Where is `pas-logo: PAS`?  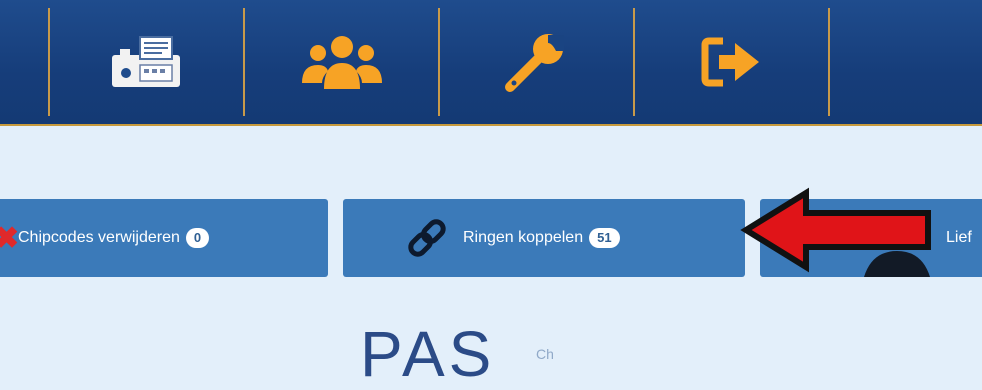
pas-logo: PAS is located at coordinates (428, 354).